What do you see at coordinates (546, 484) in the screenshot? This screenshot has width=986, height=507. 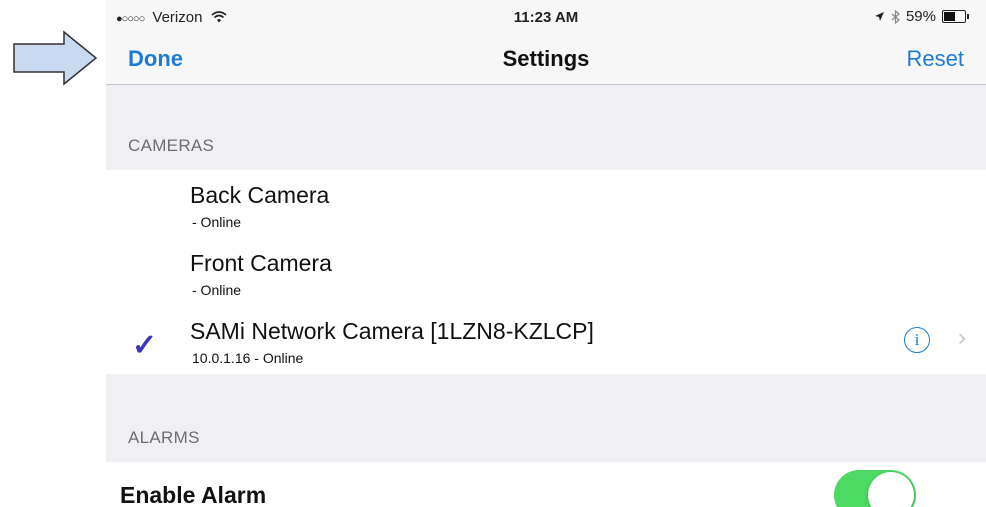 I see `alarms-list: Enable Alarm` at bounding box center [546, 484].